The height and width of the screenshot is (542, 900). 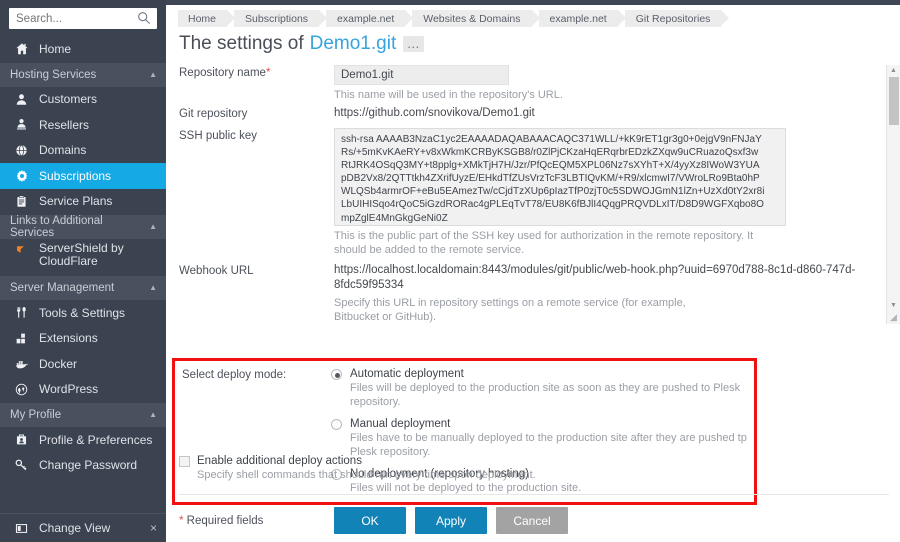 I want to click on field-label: Repository name*, so click(x=256, y=83).